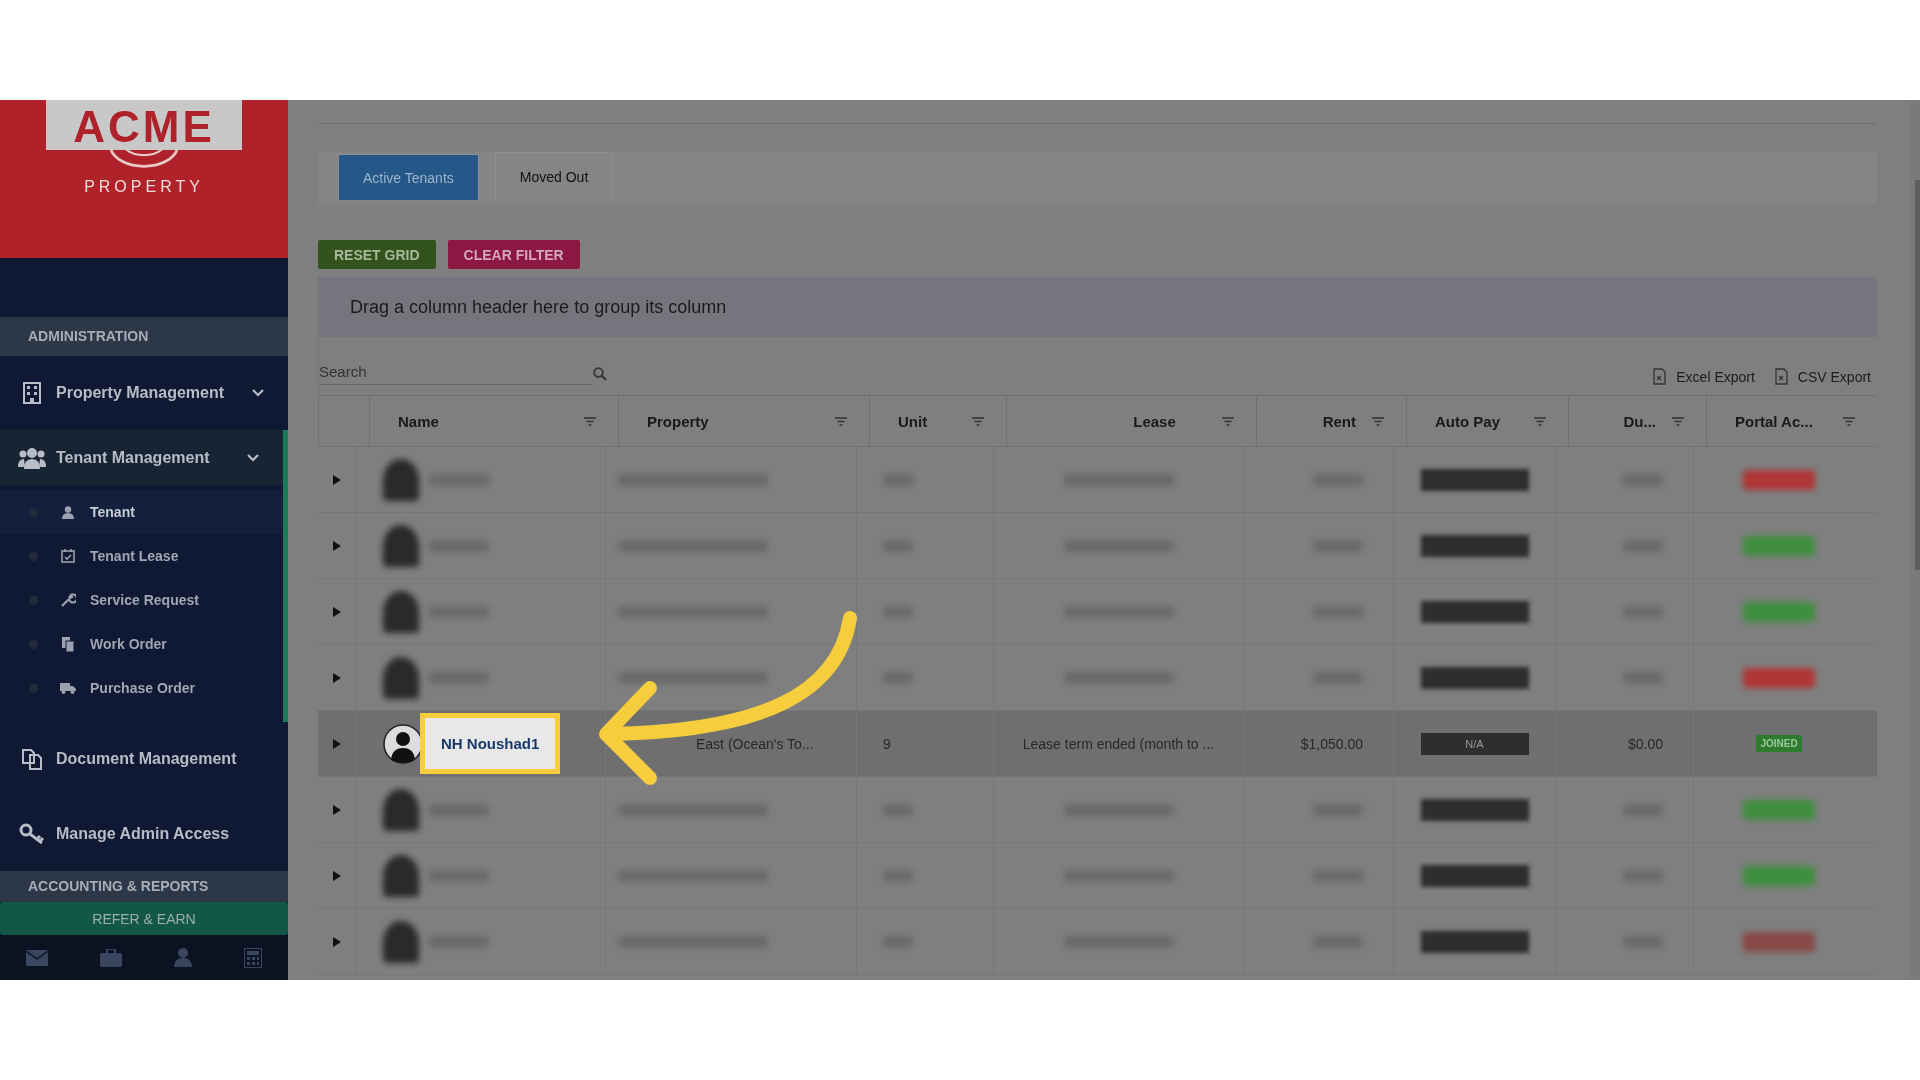 The image size is (1920, 1080). I want to click on truck-icon, so click(68, 688).